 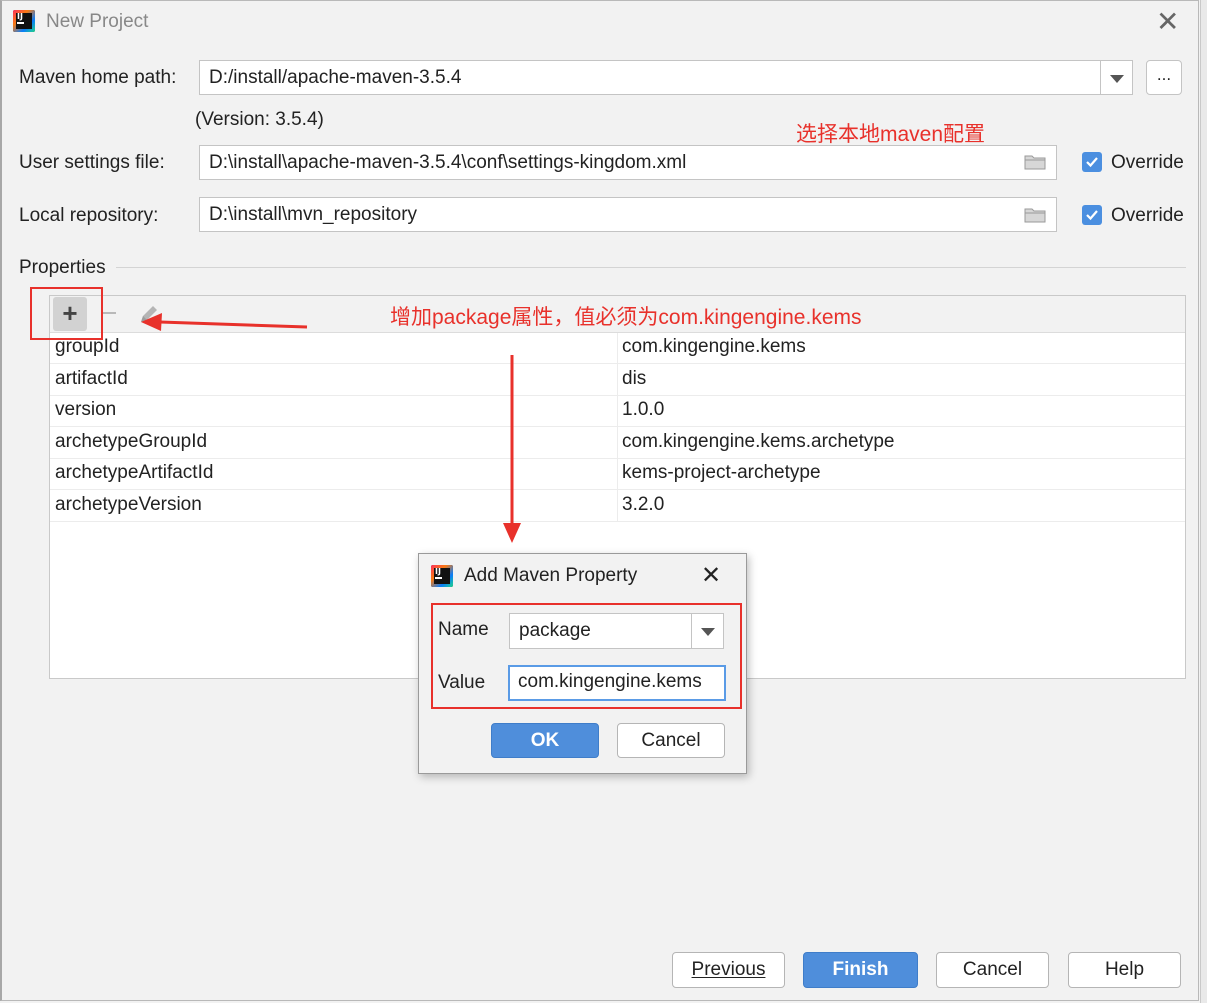 I want to click on property-value-input: com.kingengine.kems, so click(x=617, y=683).